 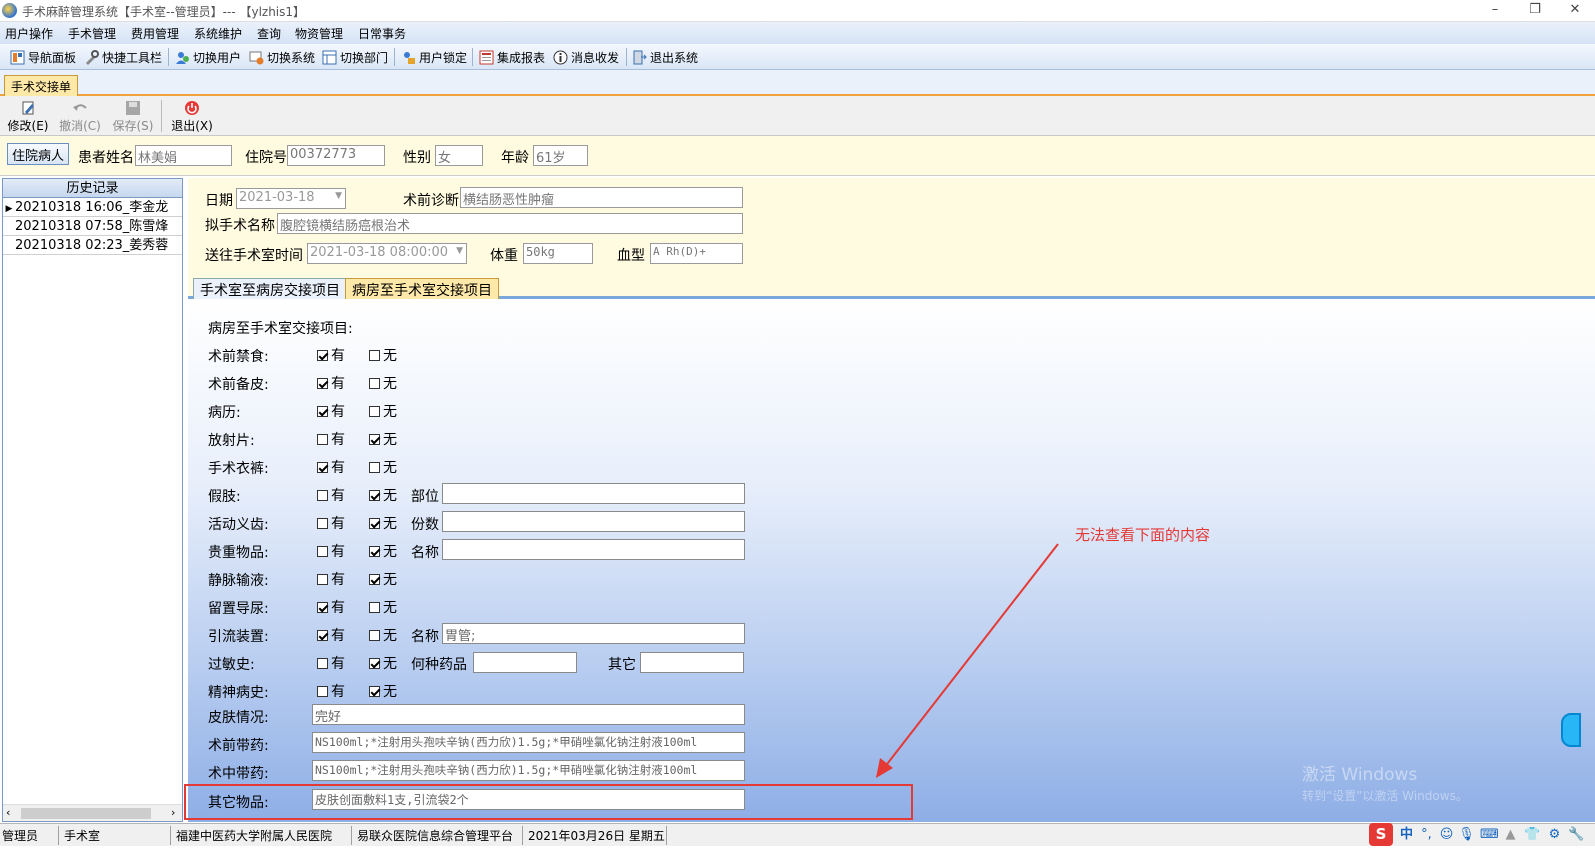 What do you see at coordinates (1532, 834) in the screenshot?
I see `shirt-icon: 👕` at bounding box center [1532, 834].